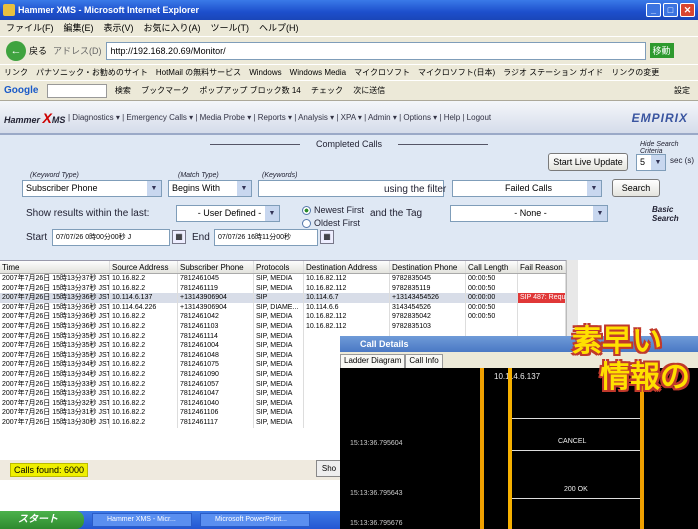 This screenshot has height=529, width=698. Describe the element at coordinates (527, 188) in the screenshot. I see `filter-select: Failed Calls ▼` at that location.